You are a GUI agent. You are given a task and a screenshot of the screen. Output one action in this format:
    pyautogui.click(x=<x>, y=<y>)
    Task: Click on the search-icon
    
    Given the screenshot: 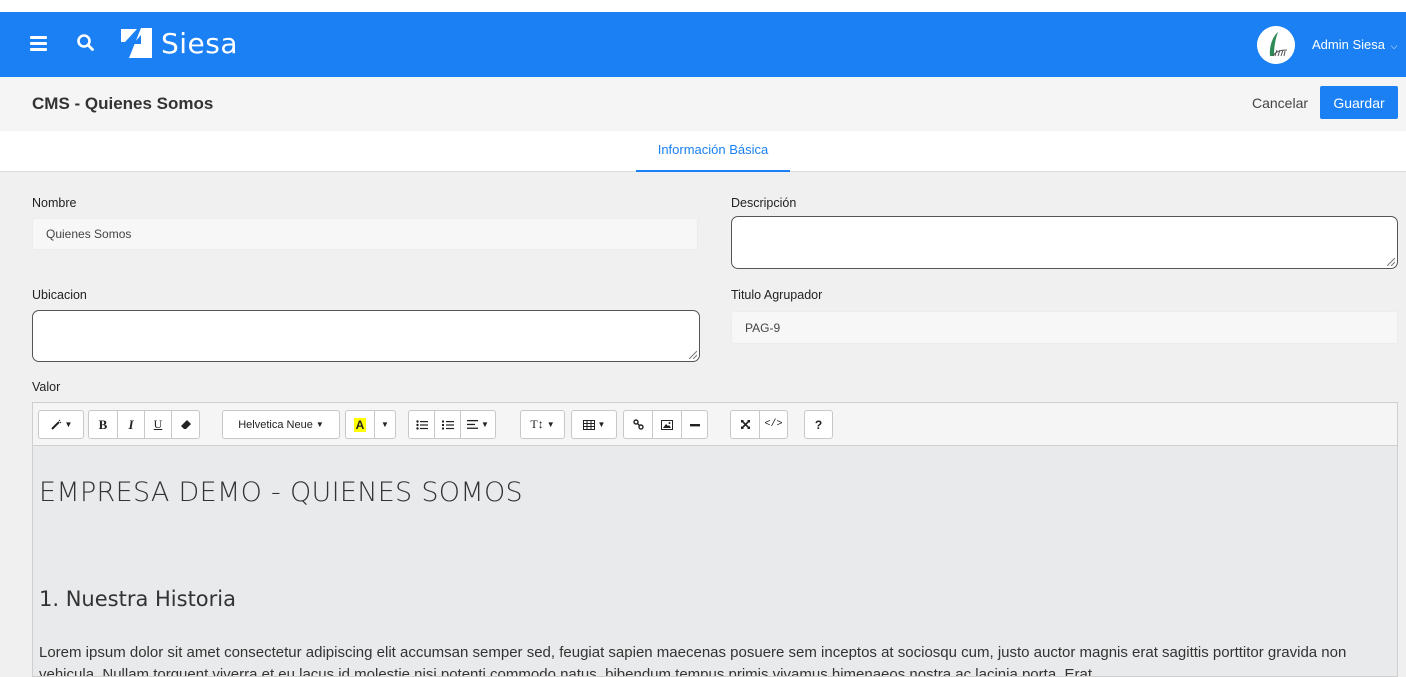 What is the action you would take?
    pyautogui.click(x=86, y=43)
    